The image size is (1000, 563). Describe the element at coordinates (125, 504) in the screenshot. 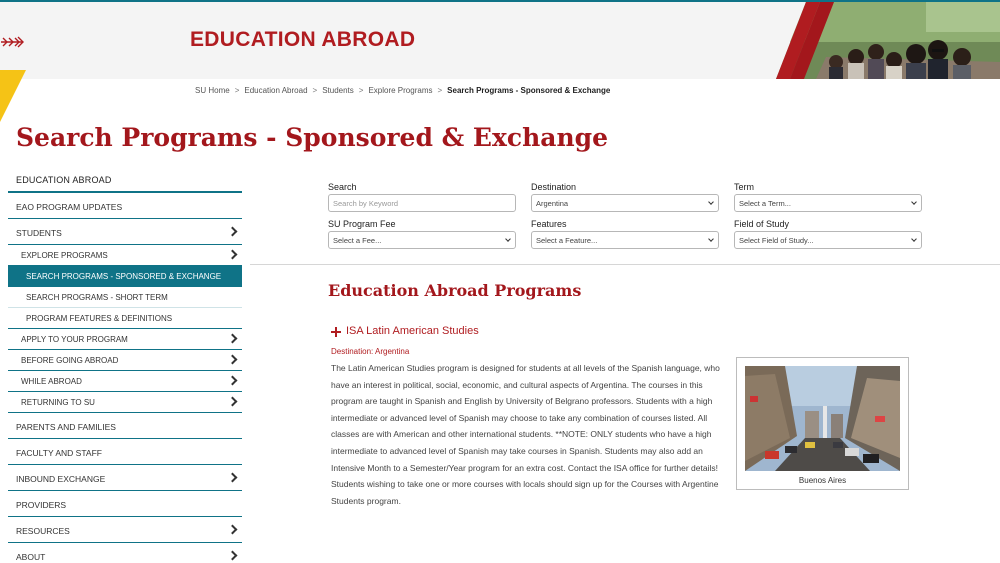

I see `sidebar-item-providers: Providers` at that location.